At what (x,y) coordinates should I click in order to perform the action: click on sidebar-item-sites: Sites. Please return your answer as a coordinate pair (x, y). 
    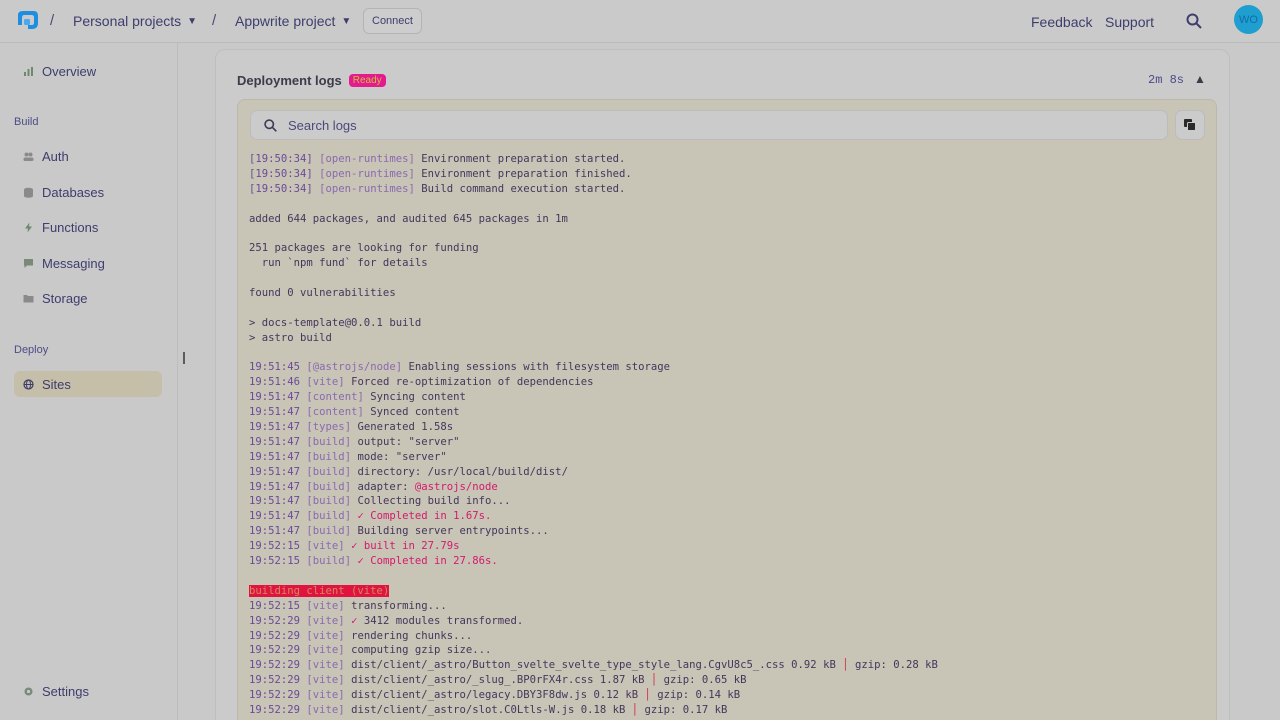
    Looking at the image, I should click on (88, 384).